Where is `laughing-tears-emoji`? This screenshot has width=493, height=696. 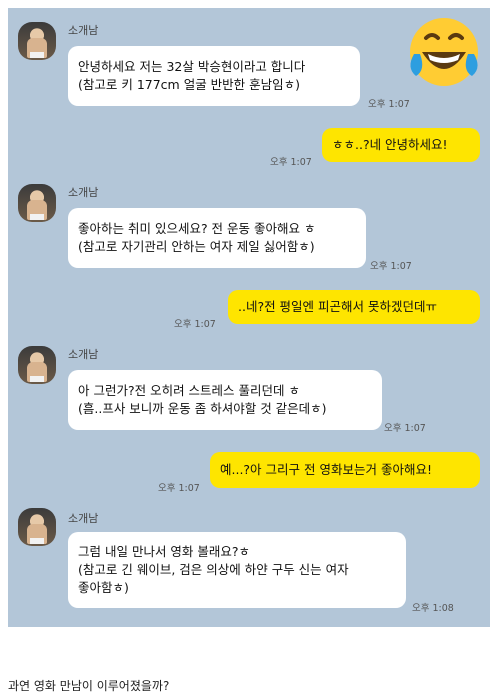
laughing-tears-emoji is located at coordinates (444, 52).